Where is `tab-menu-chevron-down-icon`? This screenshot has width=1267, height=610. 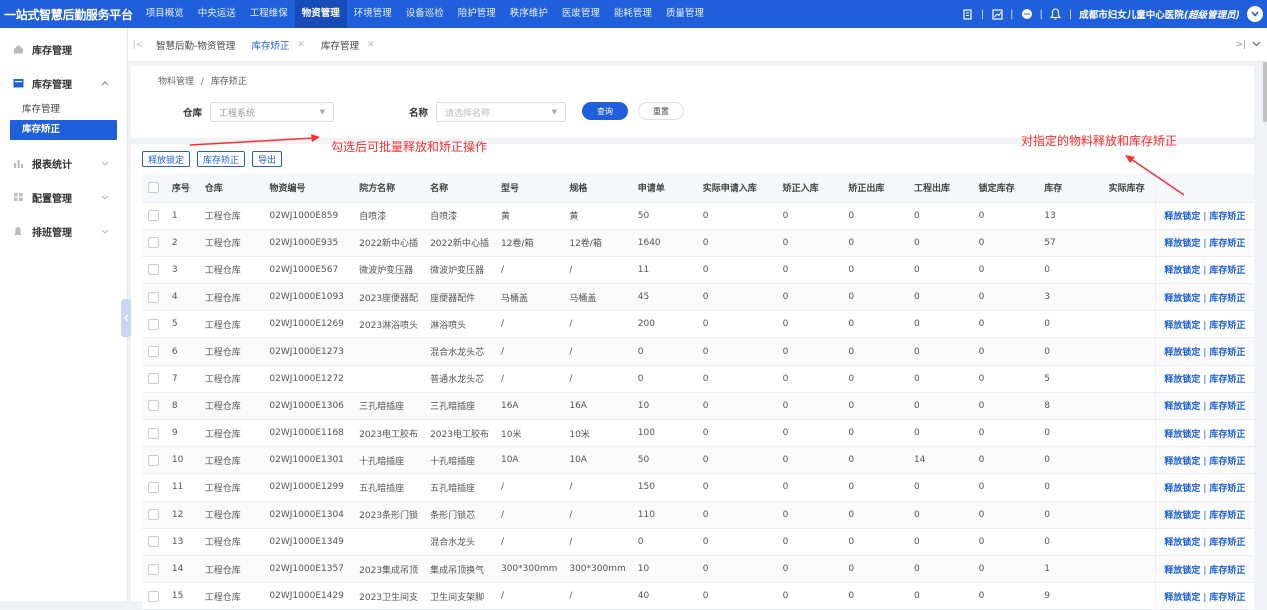 tab-menu-chevron-down-icon is located at coordinates (1256, 45).